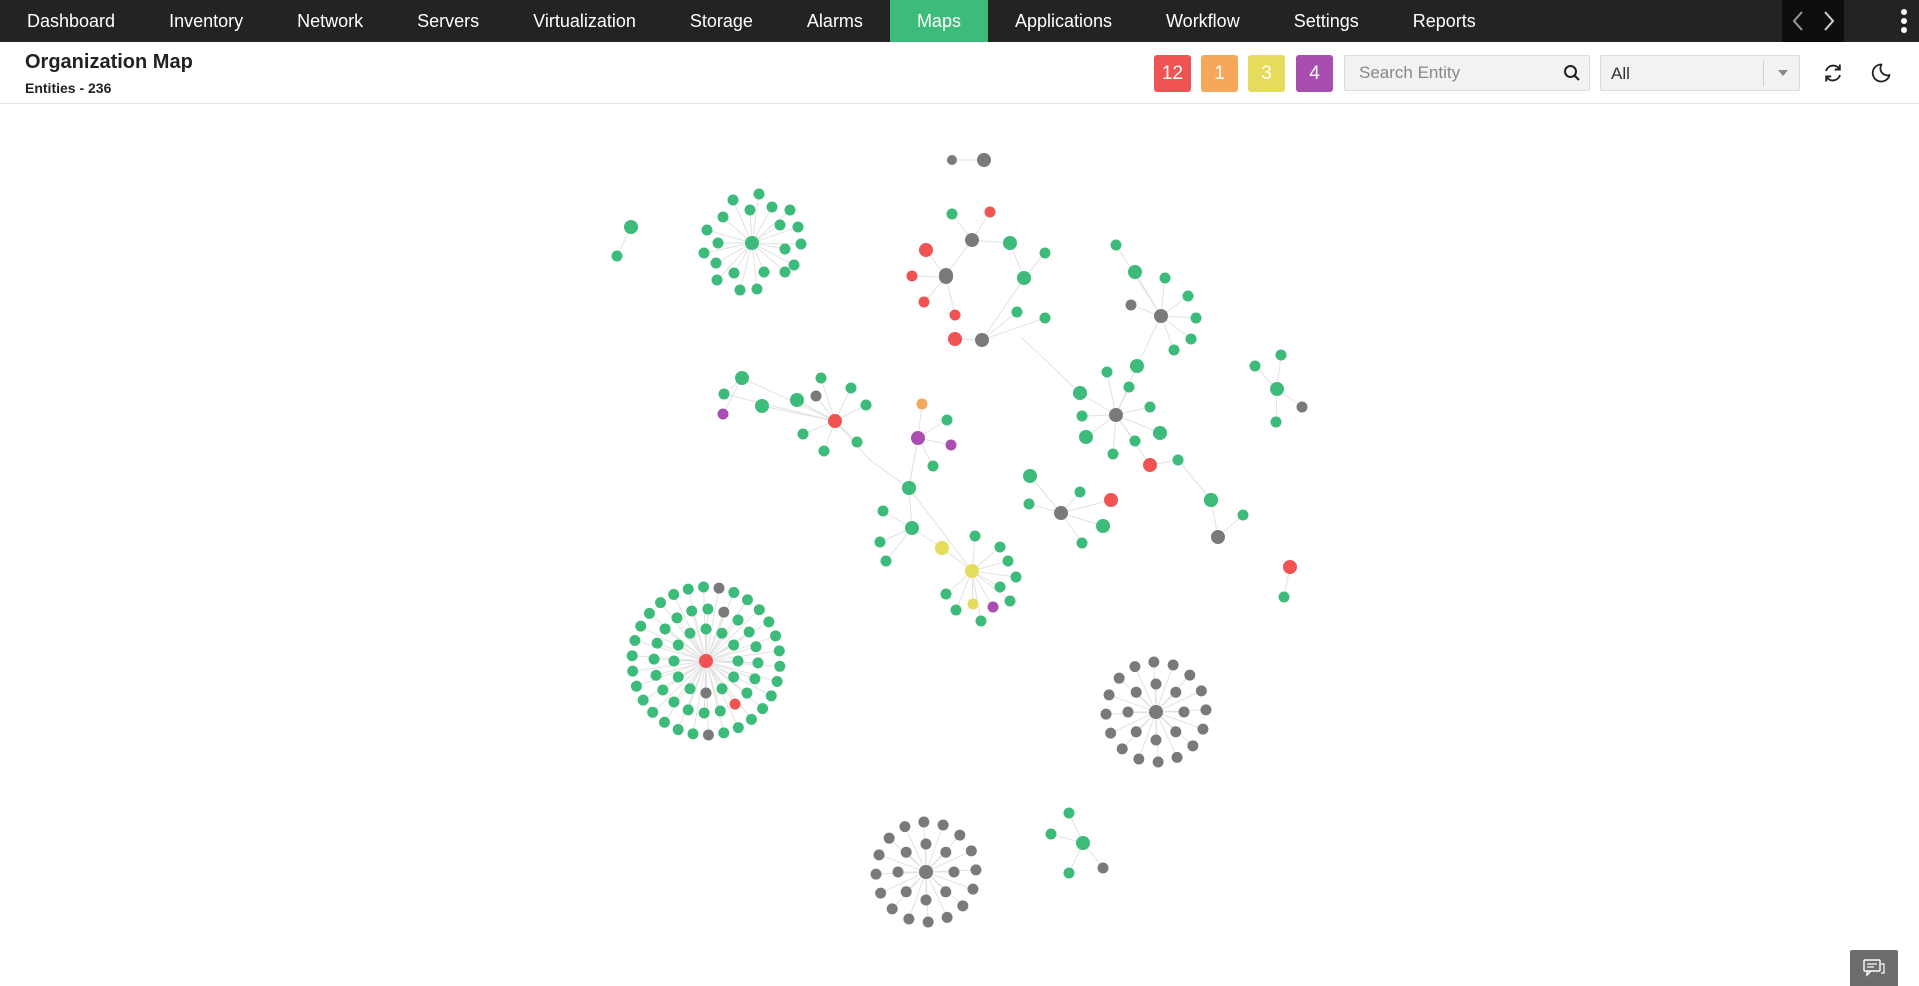  What do you see at coordinates (938, 21) in the screenshot?
I see `nav-maps: Maps` at bounding box center [938, 21].